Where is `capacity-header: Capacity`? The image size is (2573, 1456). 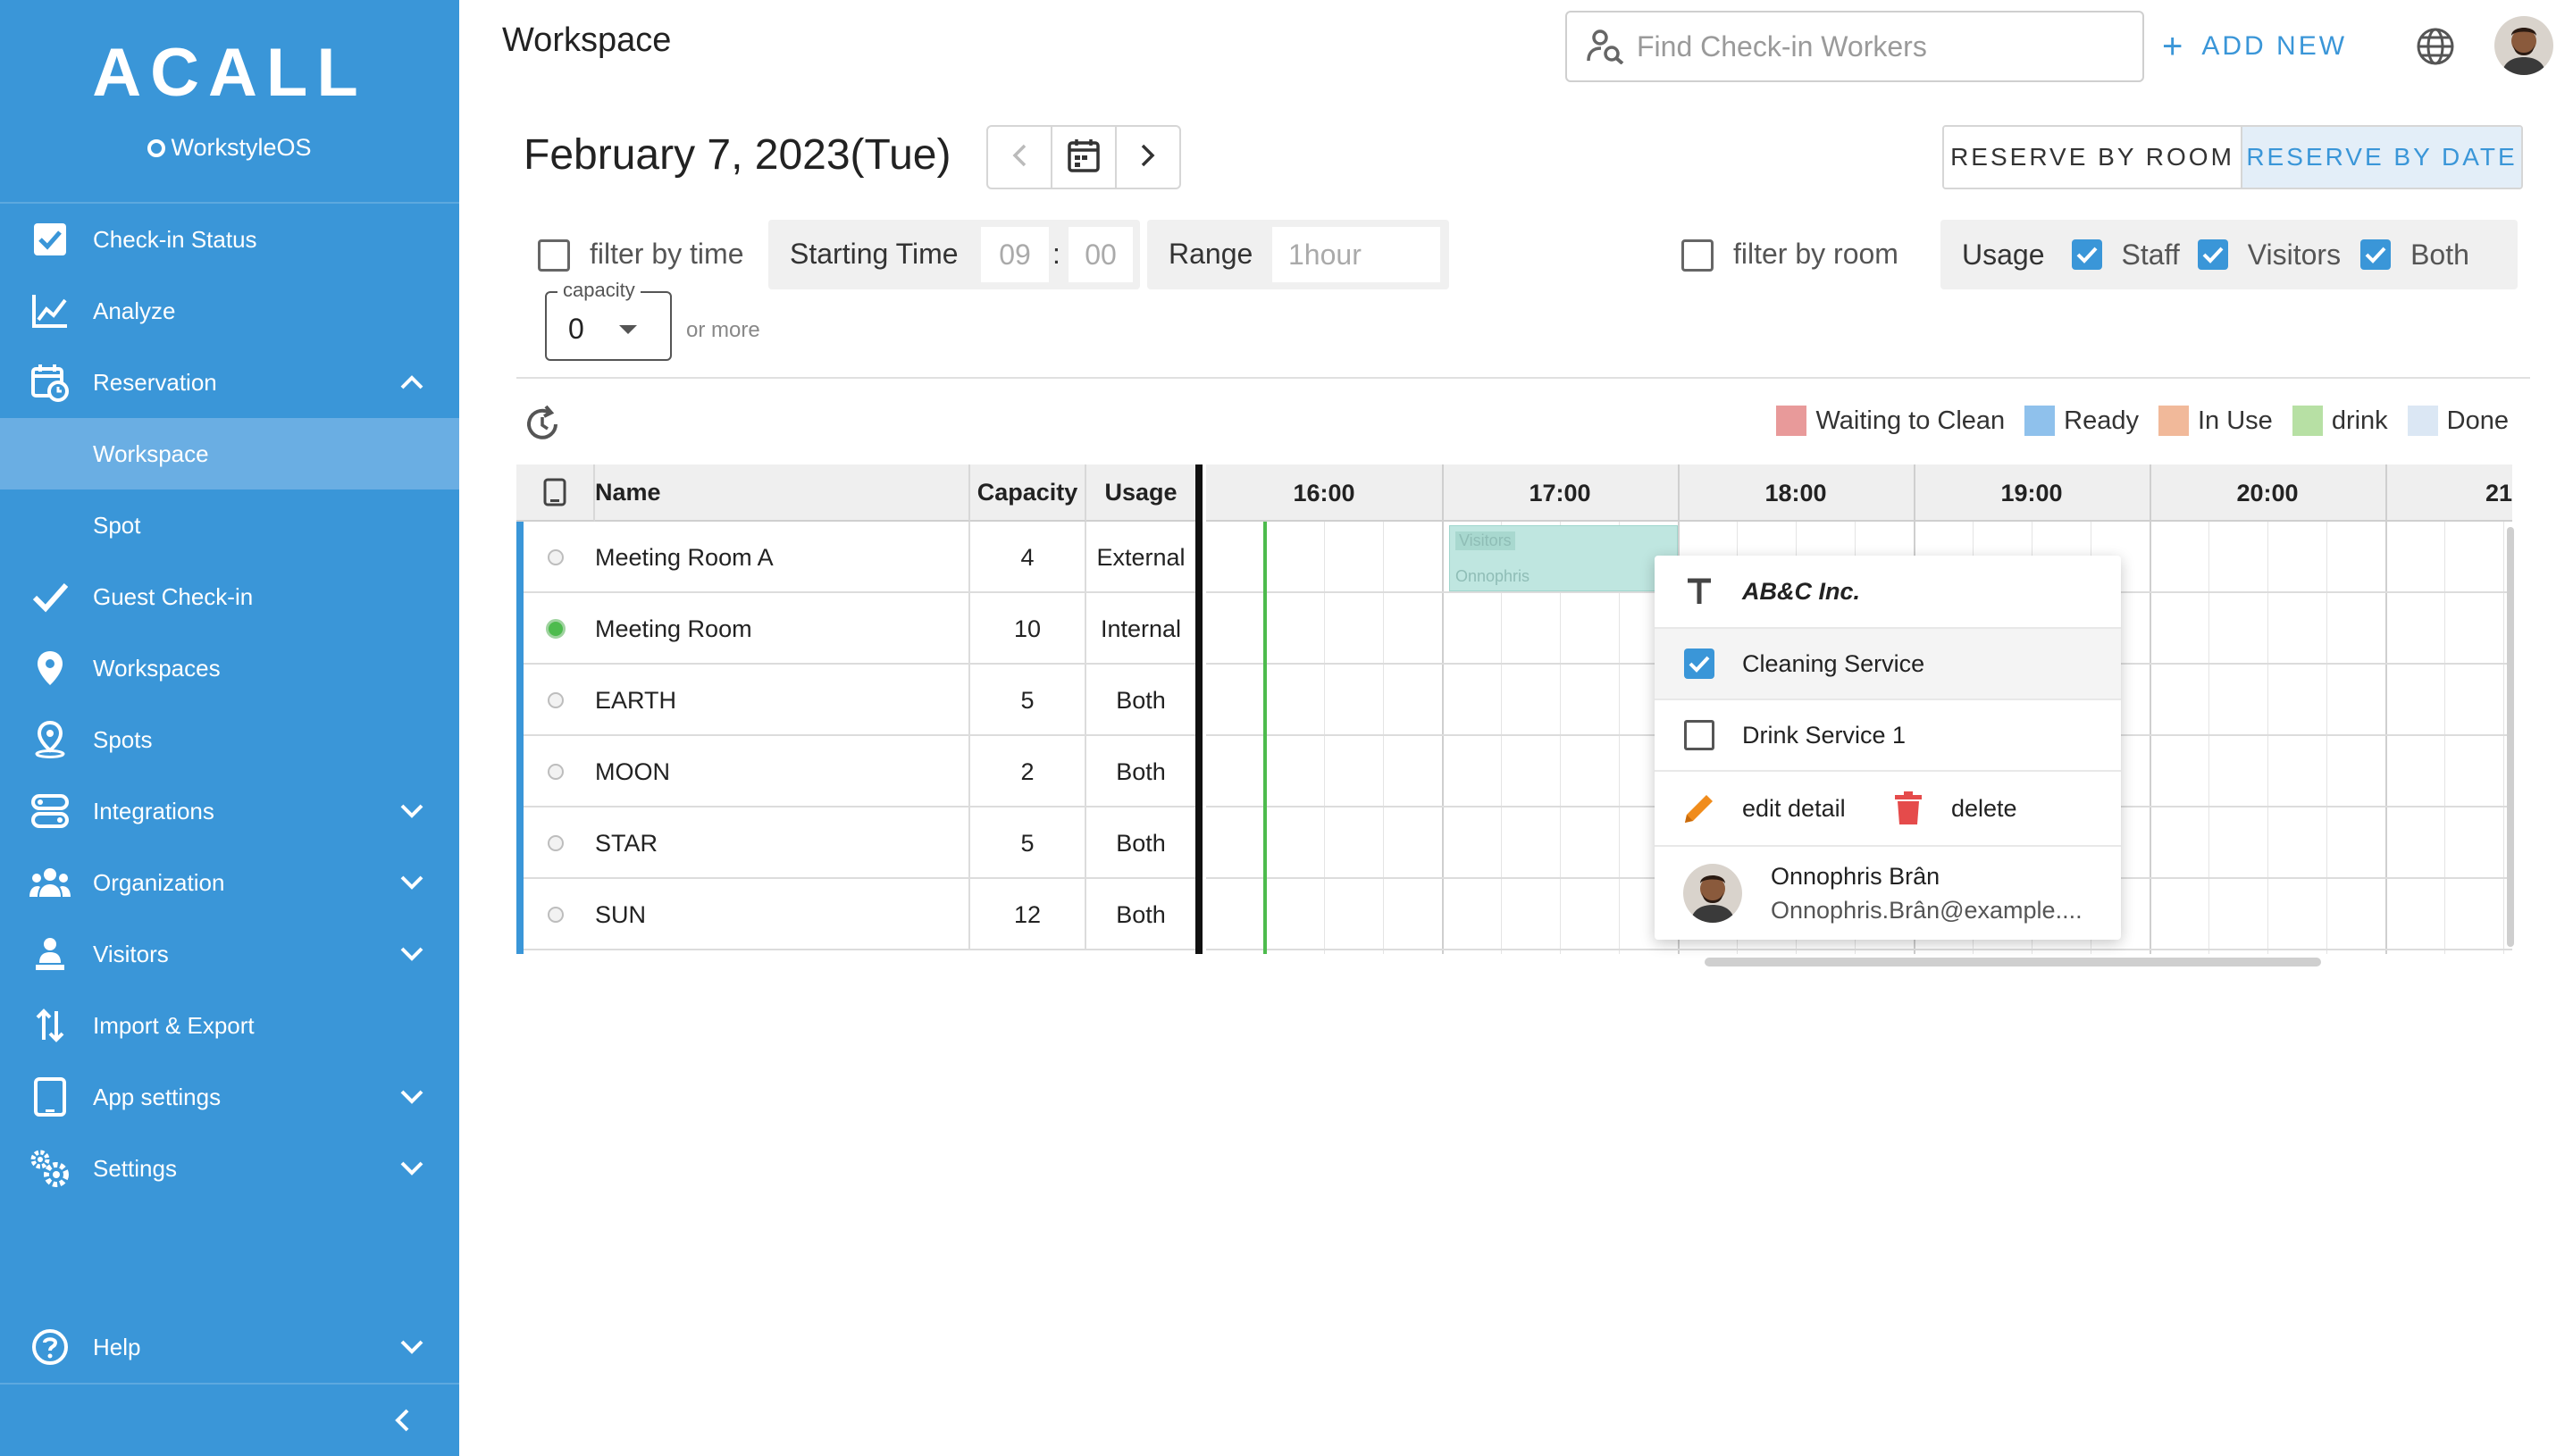 capacity-header: Capacity is located at coordinates (1028, 493).